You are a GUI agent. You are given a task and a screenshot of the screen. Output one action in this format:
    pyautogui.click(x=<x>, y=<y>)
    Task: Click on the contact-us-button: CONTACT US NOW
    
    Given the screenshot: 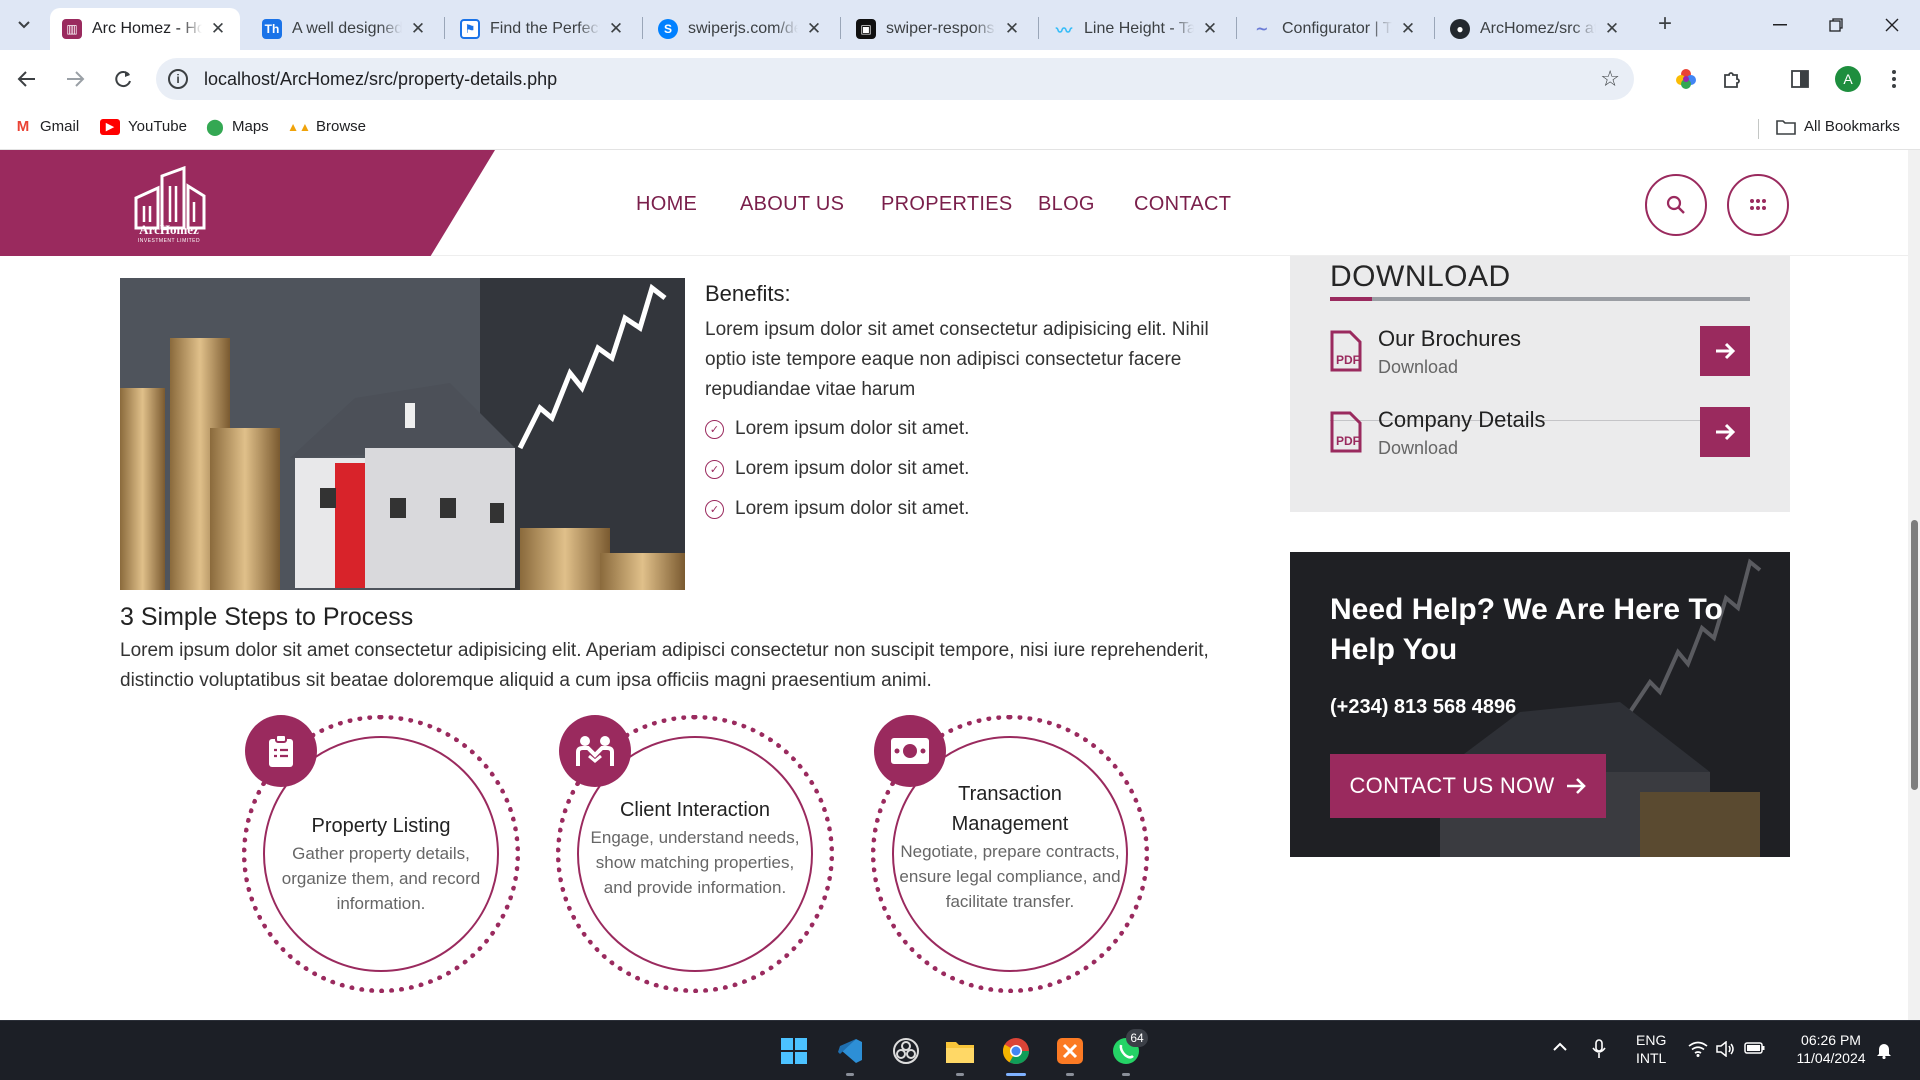 What is the action you would take?
    pyautogui.click(x=1468, y=786)
    